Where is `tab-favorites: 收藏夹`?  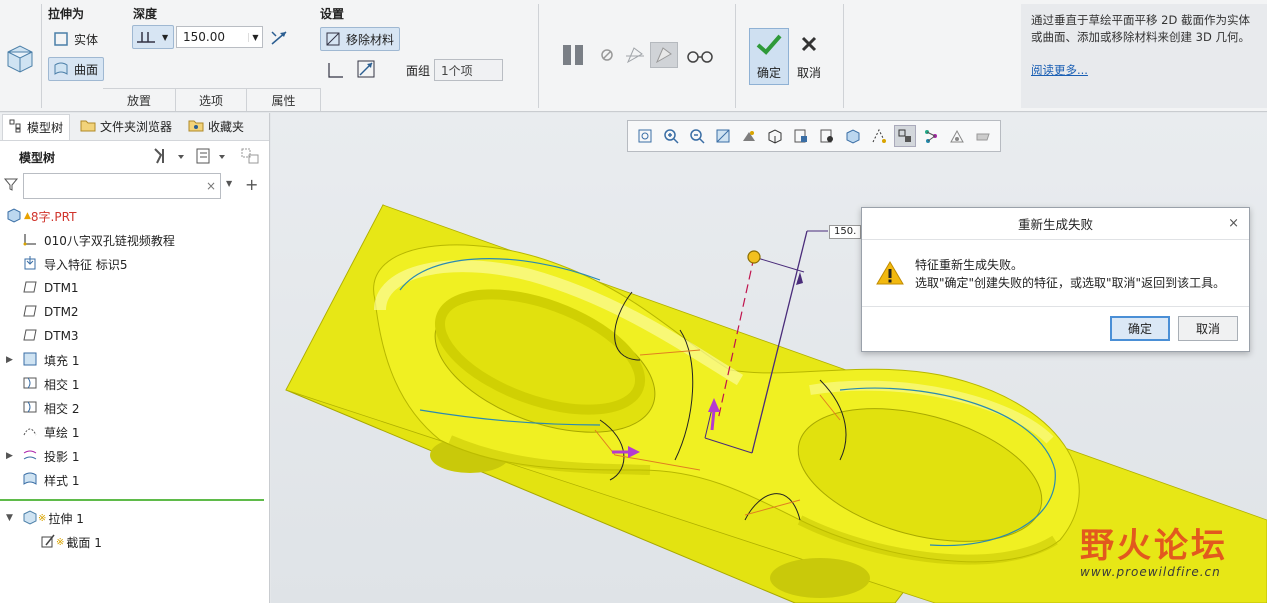 tab-favorites: 收藏夹 is located at coordinates (216, 127).